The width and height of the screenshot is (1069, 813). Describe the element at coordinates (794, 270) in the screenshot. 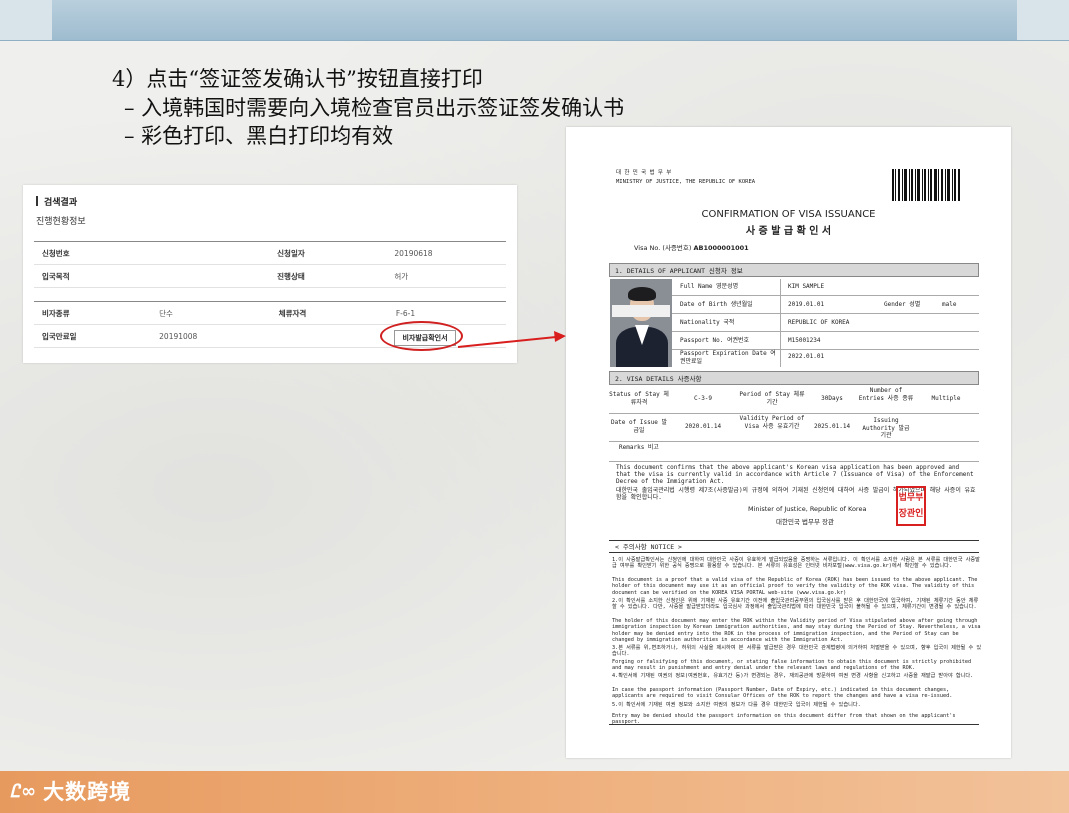

I see `section-applicant: 1. DETAILS OF APPLICANT 신청자 정보` at that location.